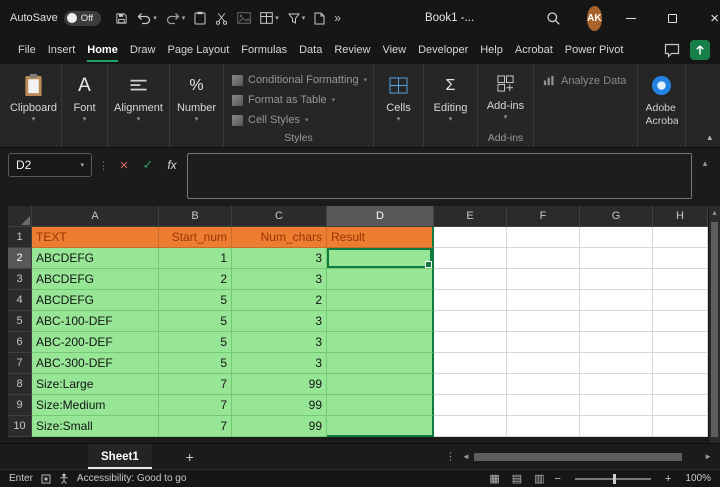  What do you see at coordinates (147, 18) in the screenshot?
I see `undo-button: ▾` at bounding box center [147, 18].